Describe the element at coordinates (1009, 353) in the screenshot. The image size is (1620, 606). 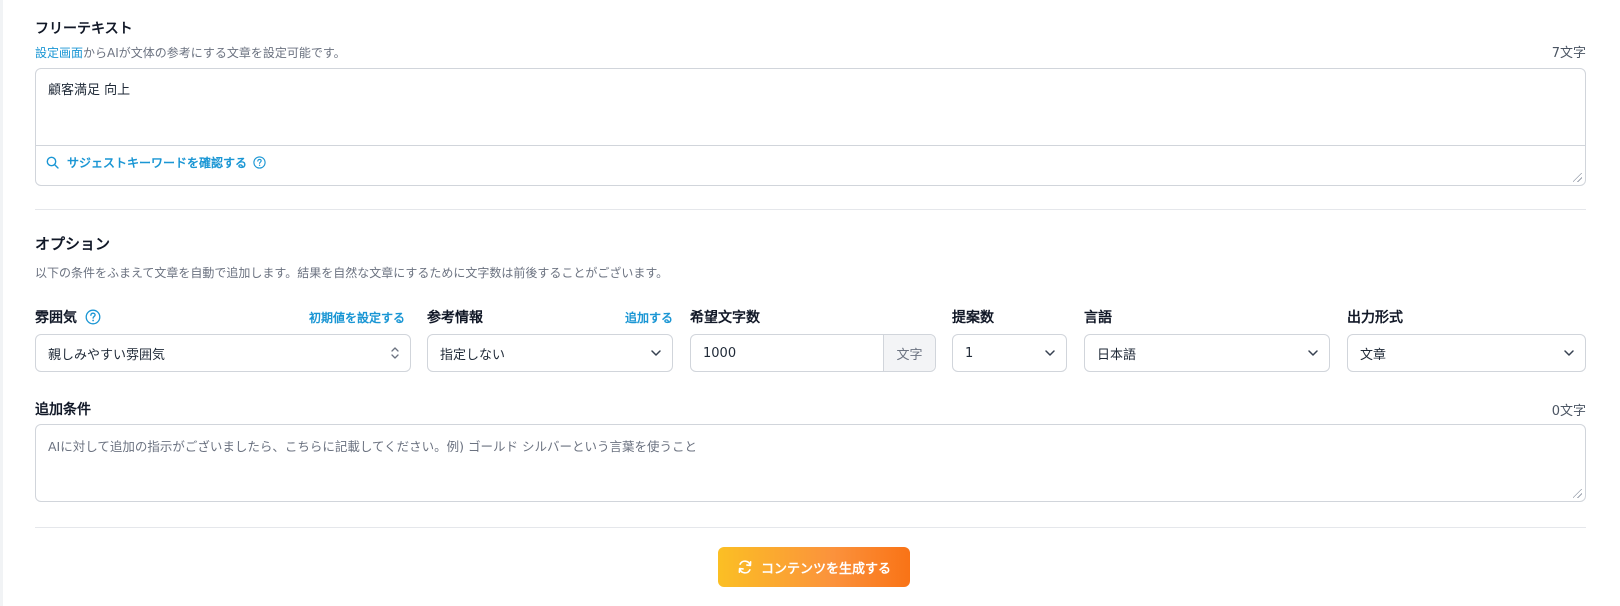
I see `proposals-select: 1` at that location.